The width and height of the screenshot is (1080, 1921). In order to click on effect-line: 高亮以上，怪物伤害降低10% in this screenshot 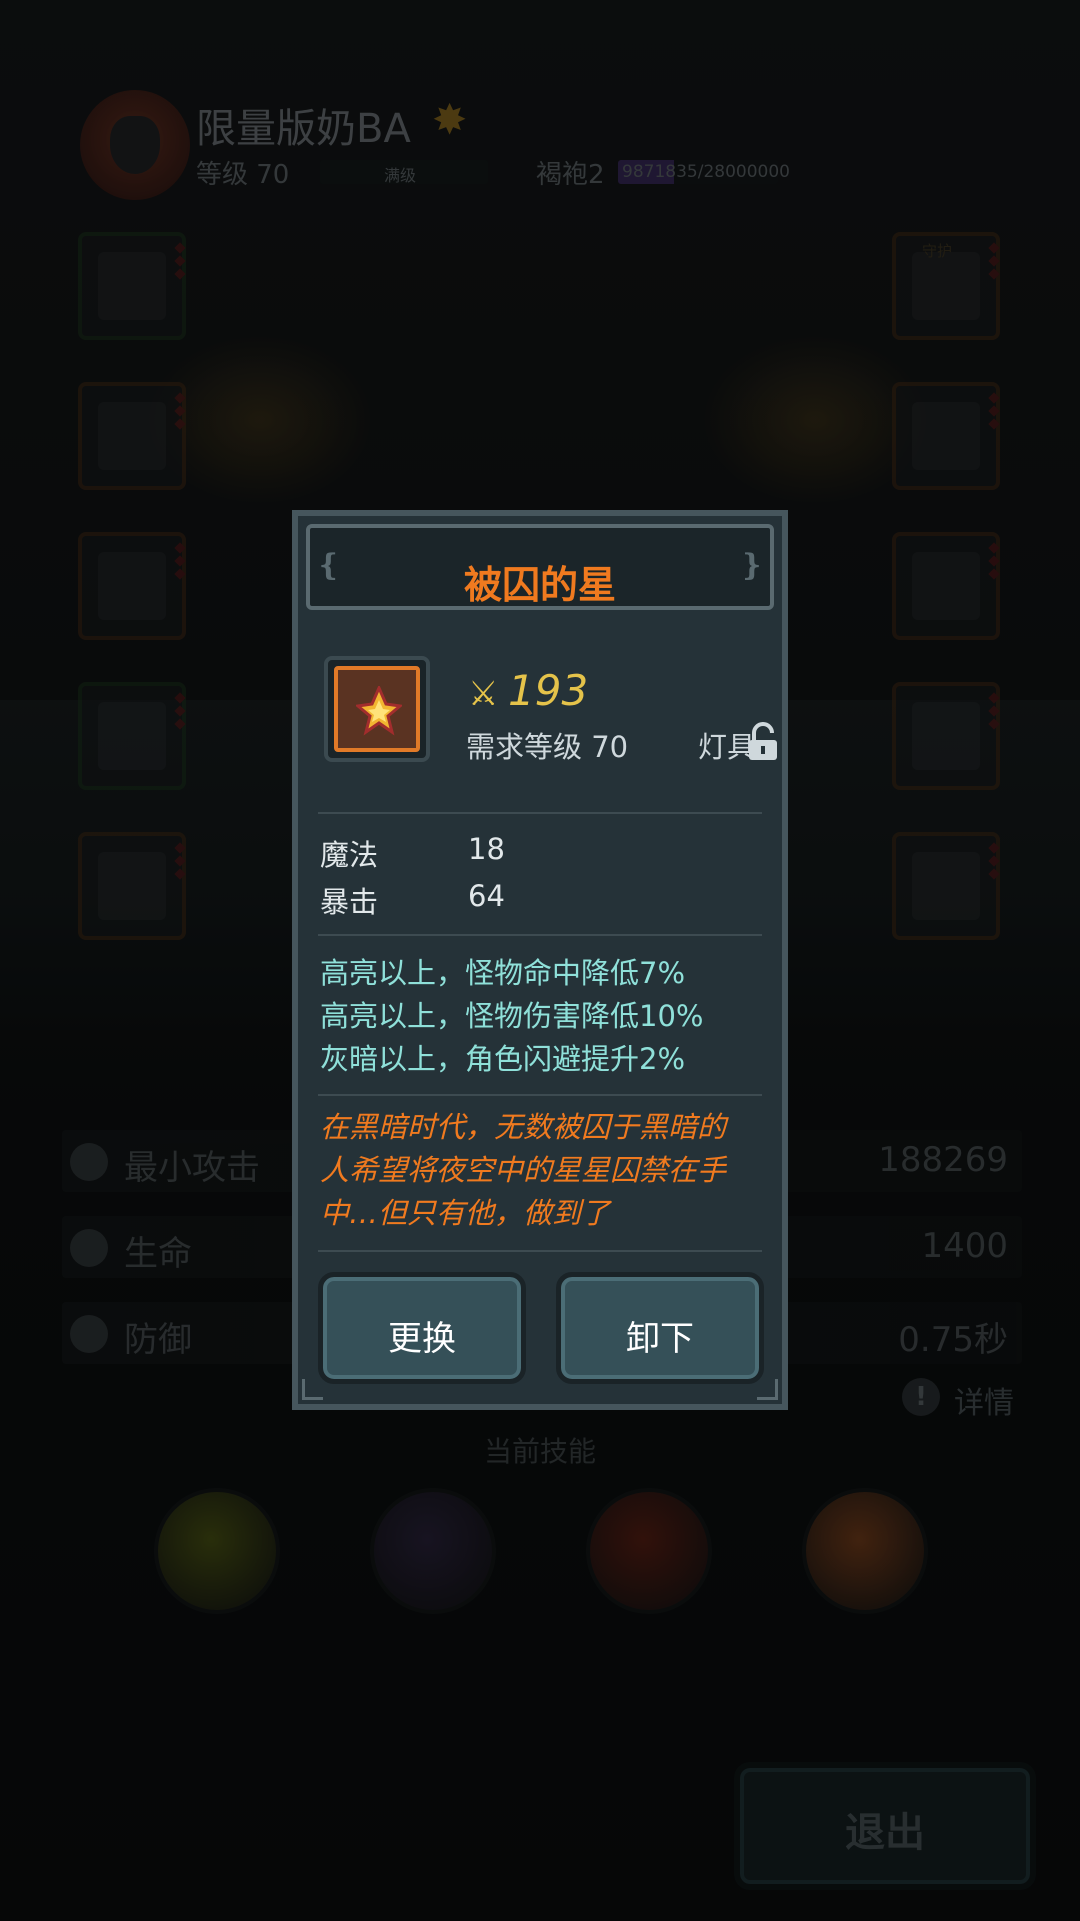, I will do `click(512, 1016)`.